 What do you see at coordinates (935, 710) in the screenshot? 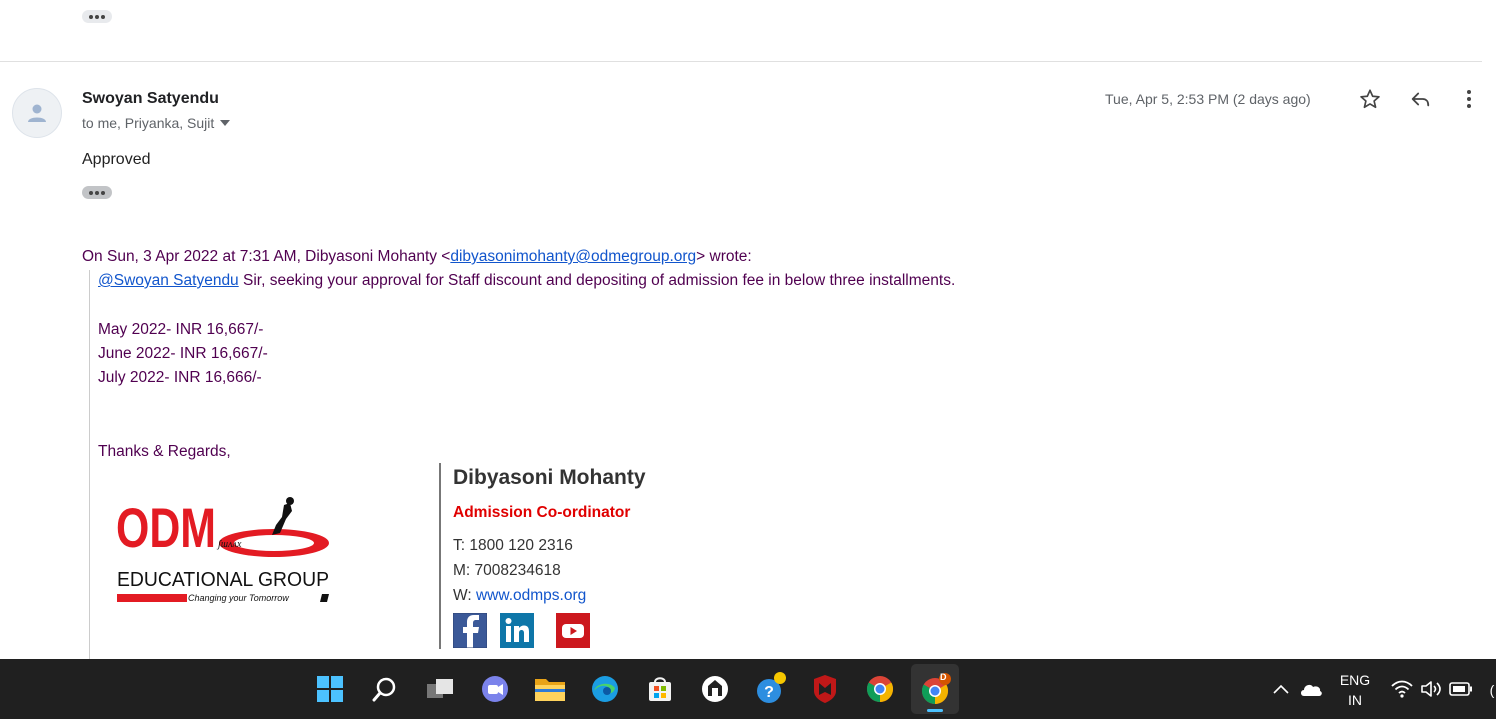
I see `active-indicator` at bounding box center [935, 710].